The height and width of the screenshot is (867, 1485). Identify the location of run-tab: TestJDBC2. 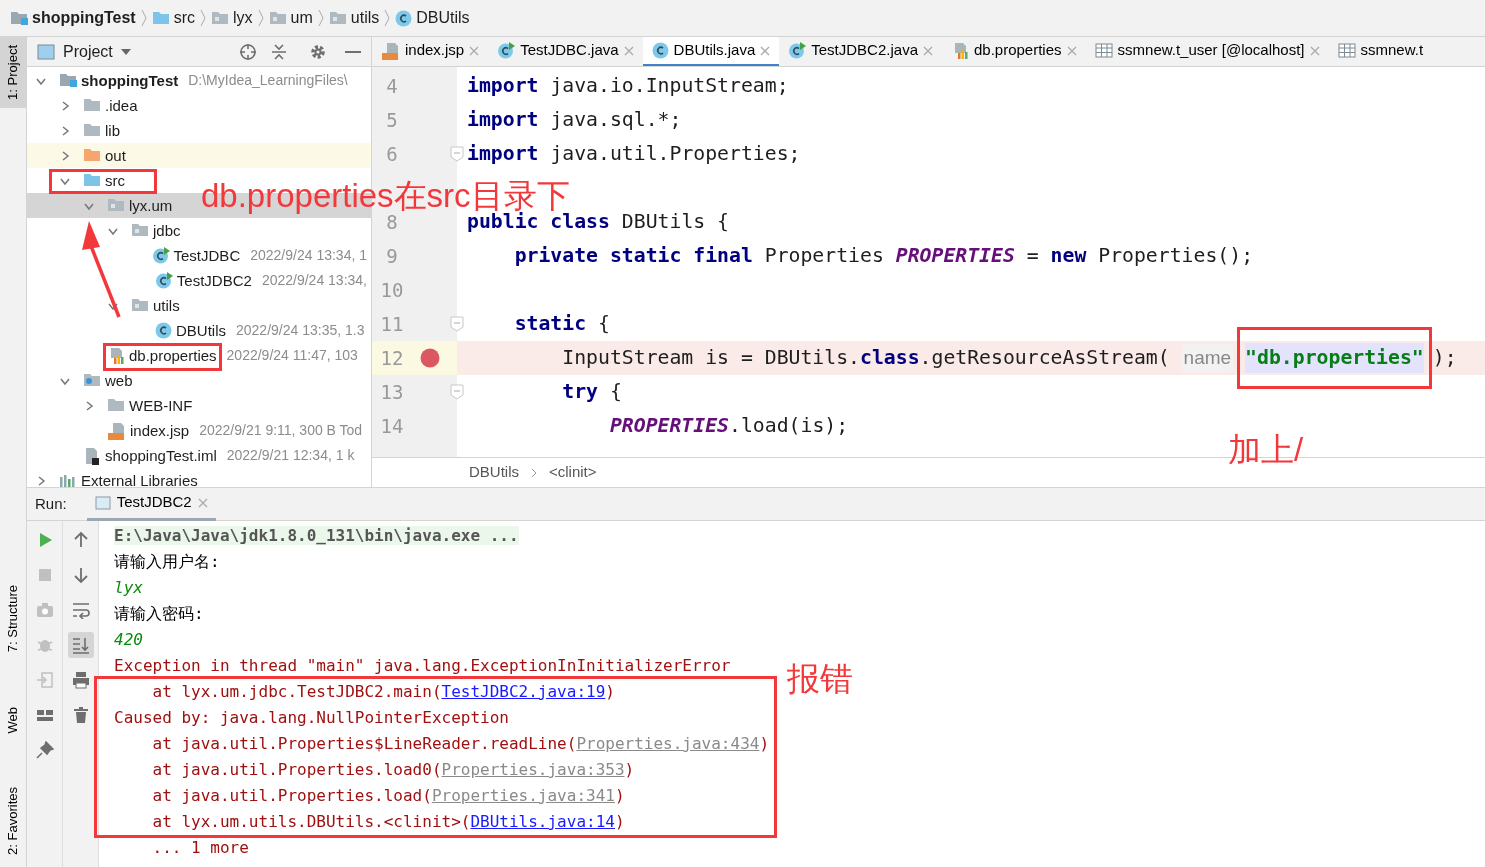
(151, 504).